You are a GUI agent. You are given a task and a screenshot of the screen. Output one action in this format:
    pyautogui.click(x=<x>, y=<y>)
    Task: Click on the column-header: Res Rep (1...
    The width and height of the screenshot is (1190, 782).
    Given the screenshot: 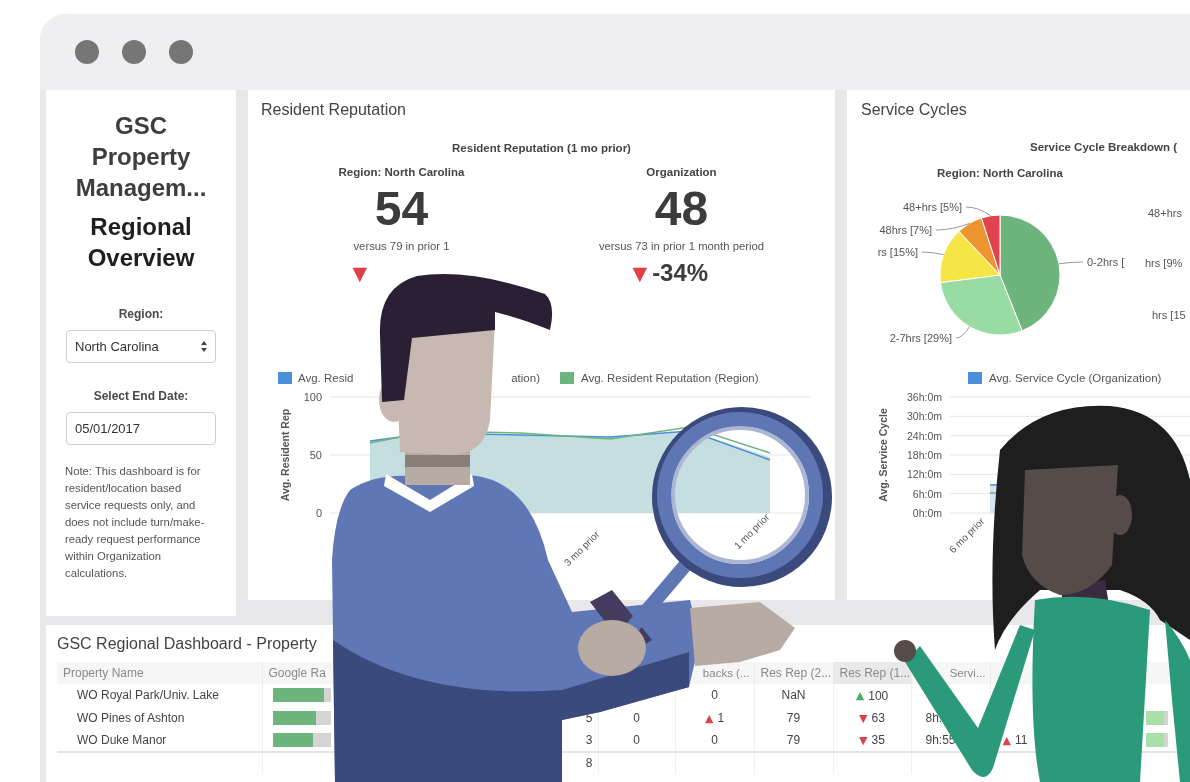 What is the action you would take?
    pyautogui.click(x=872, y=673)
    